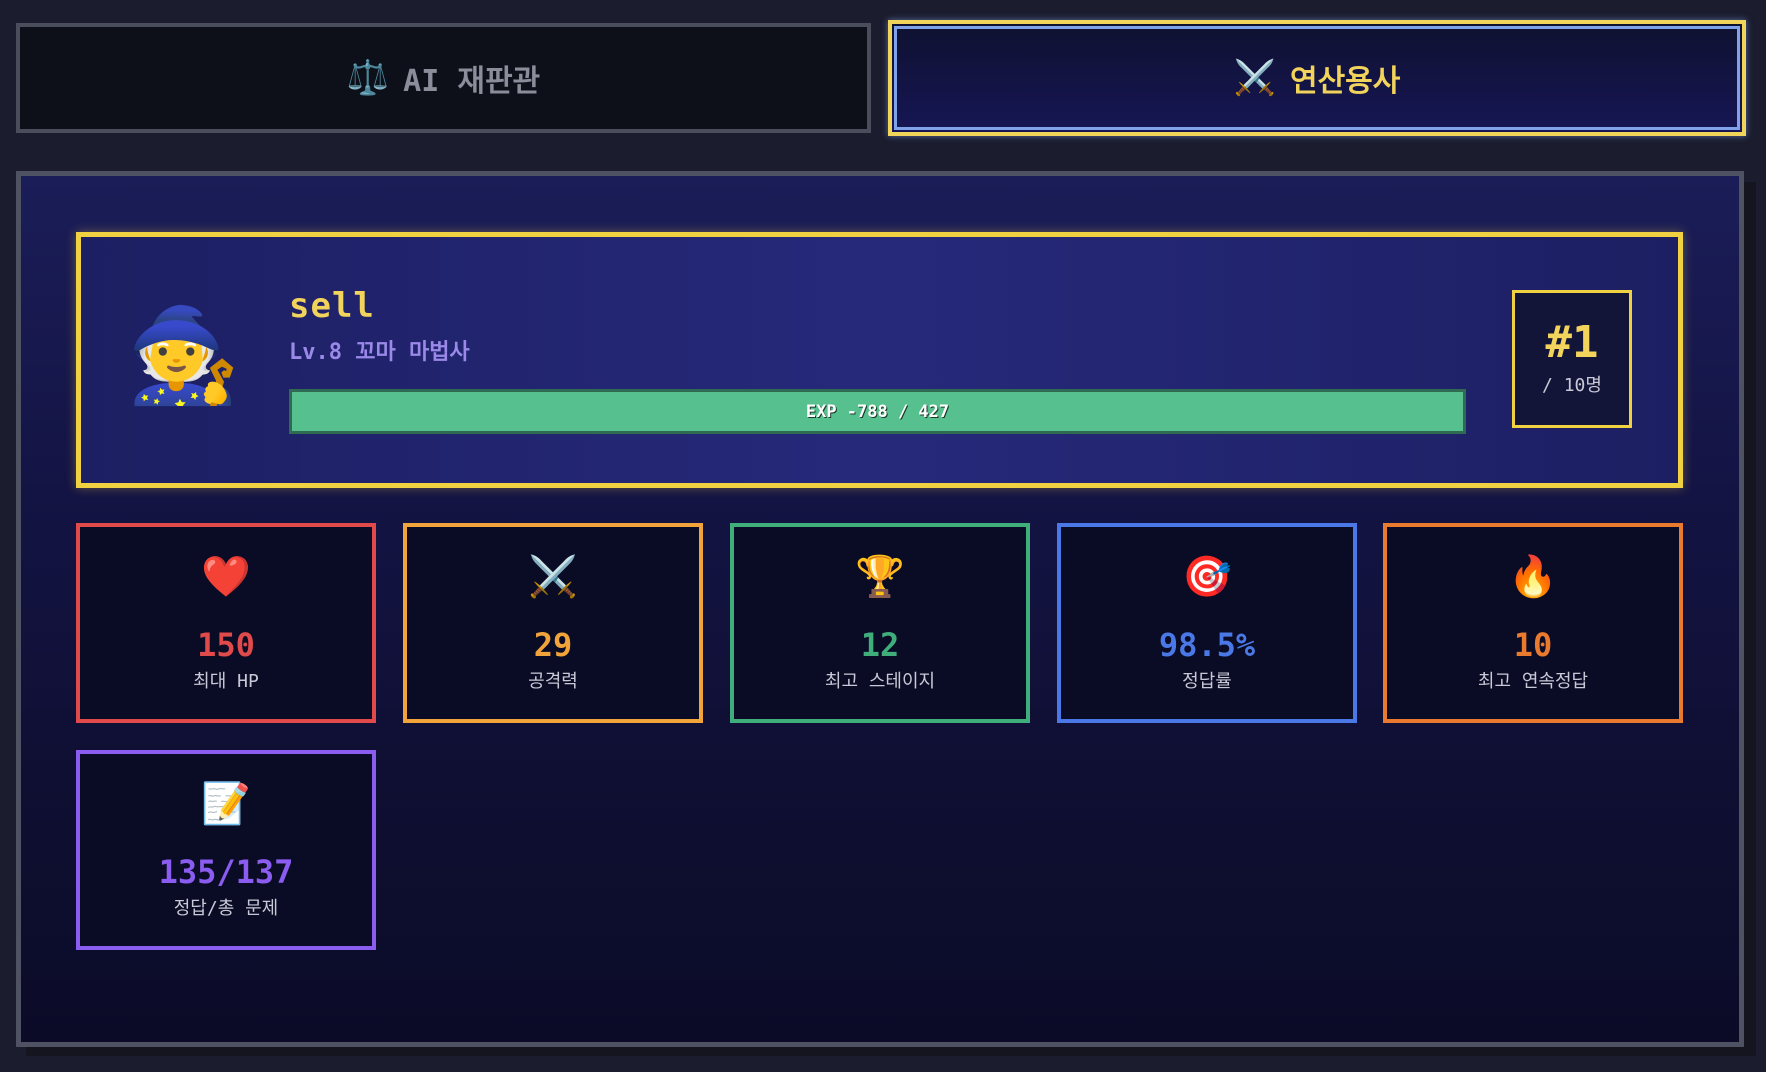 The width and height of the screenshot is (1766, 1072). What do you see at coordinates (226, 645) in the screenshot?
I see `stat-value: 150` at bounding box center [226, 645].